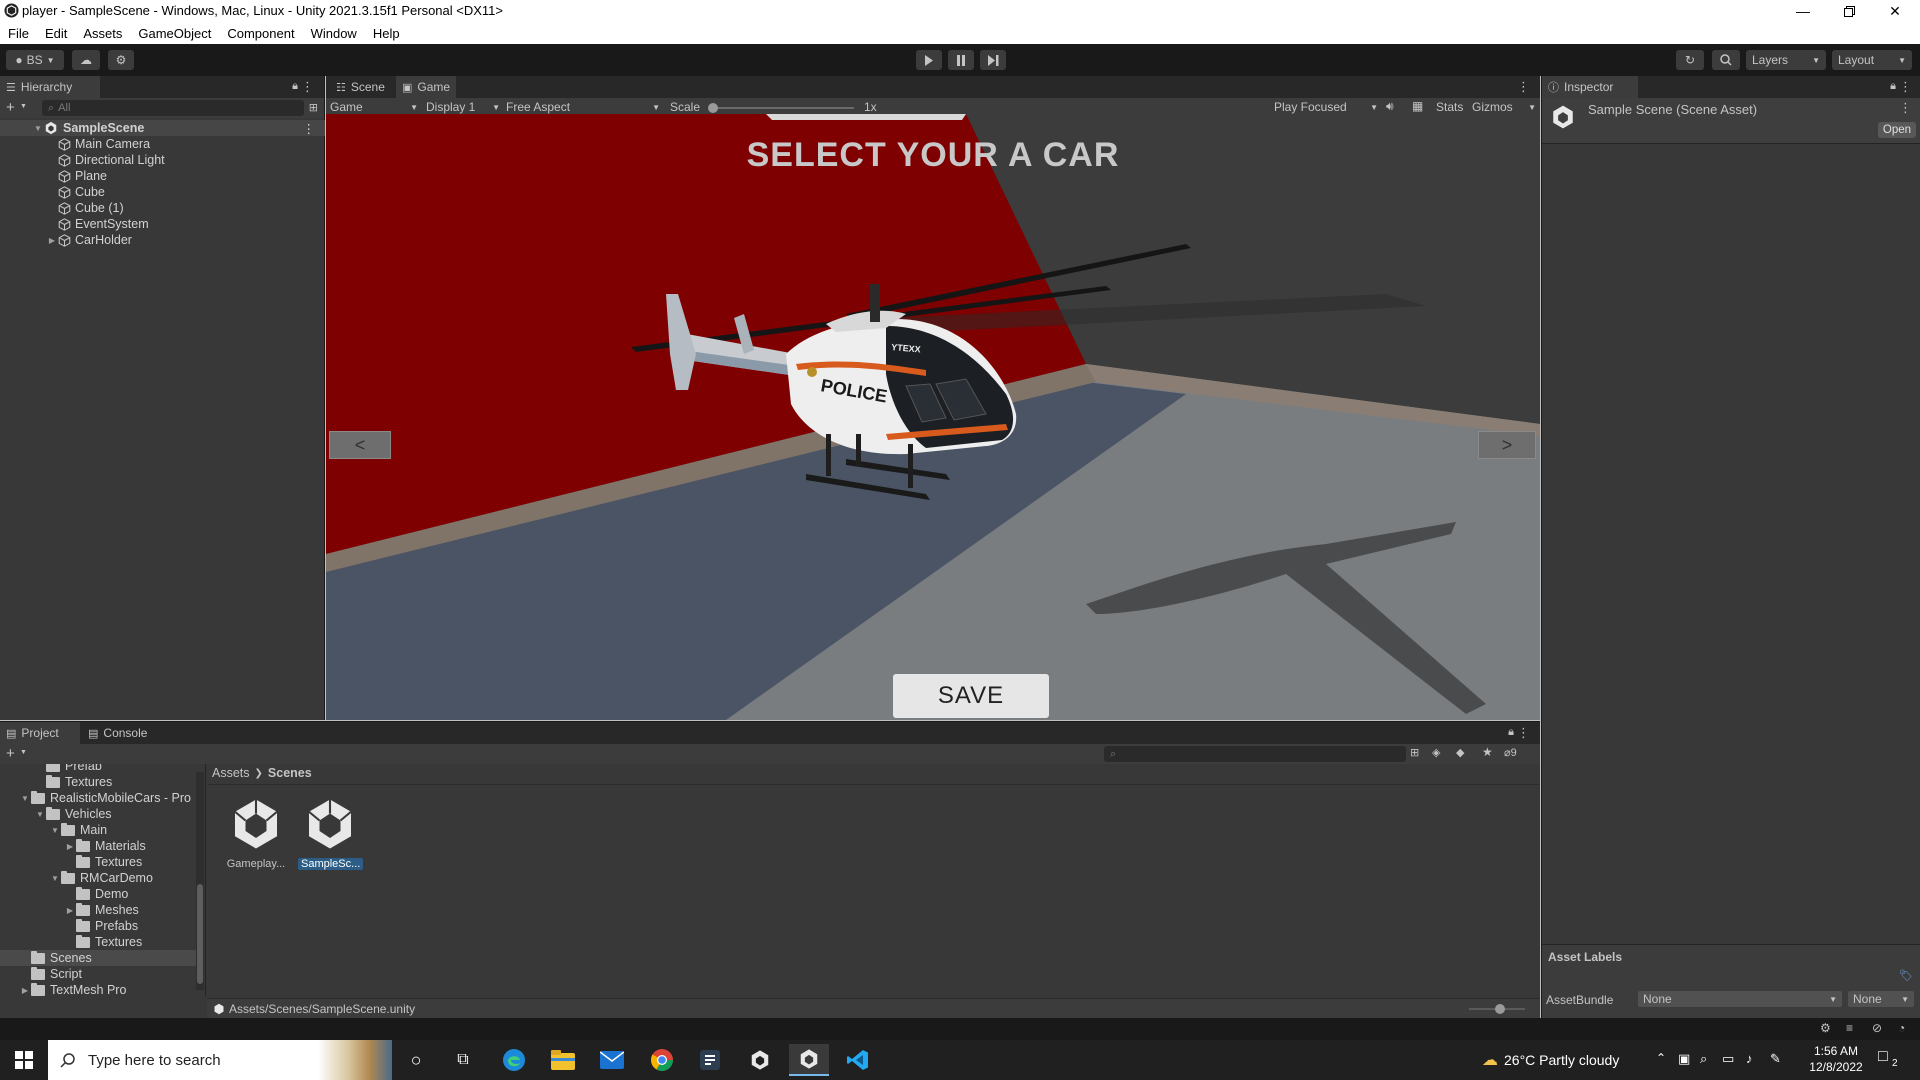 Image resolution: width=1920 pixels, height=1080 pixels. What do you see at coordinates (1897, 130) in the screenshot?
I see `open-button: Open` at bounding box center [1897, 130].